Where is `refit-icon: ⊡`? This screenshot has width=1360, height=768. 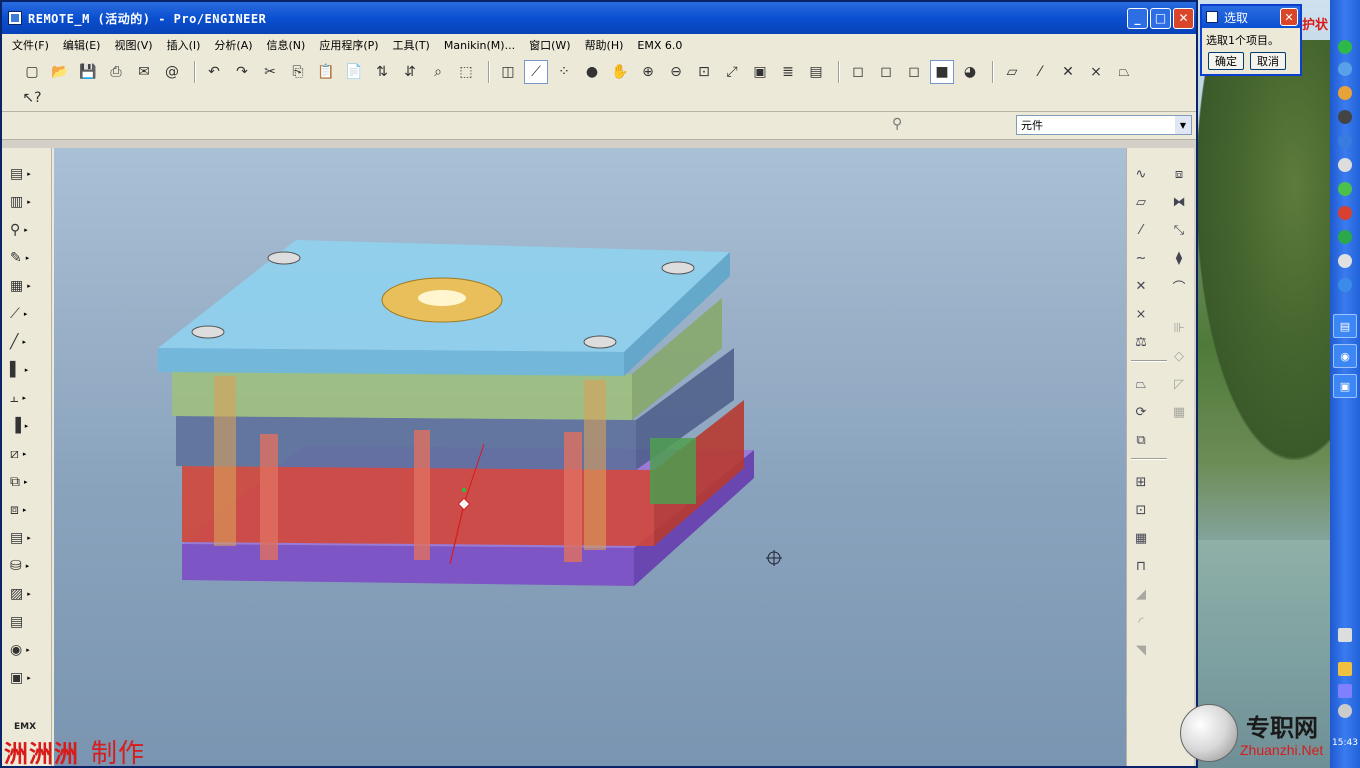
refit-icon: ⊡ is located at coordinates (704, 72).